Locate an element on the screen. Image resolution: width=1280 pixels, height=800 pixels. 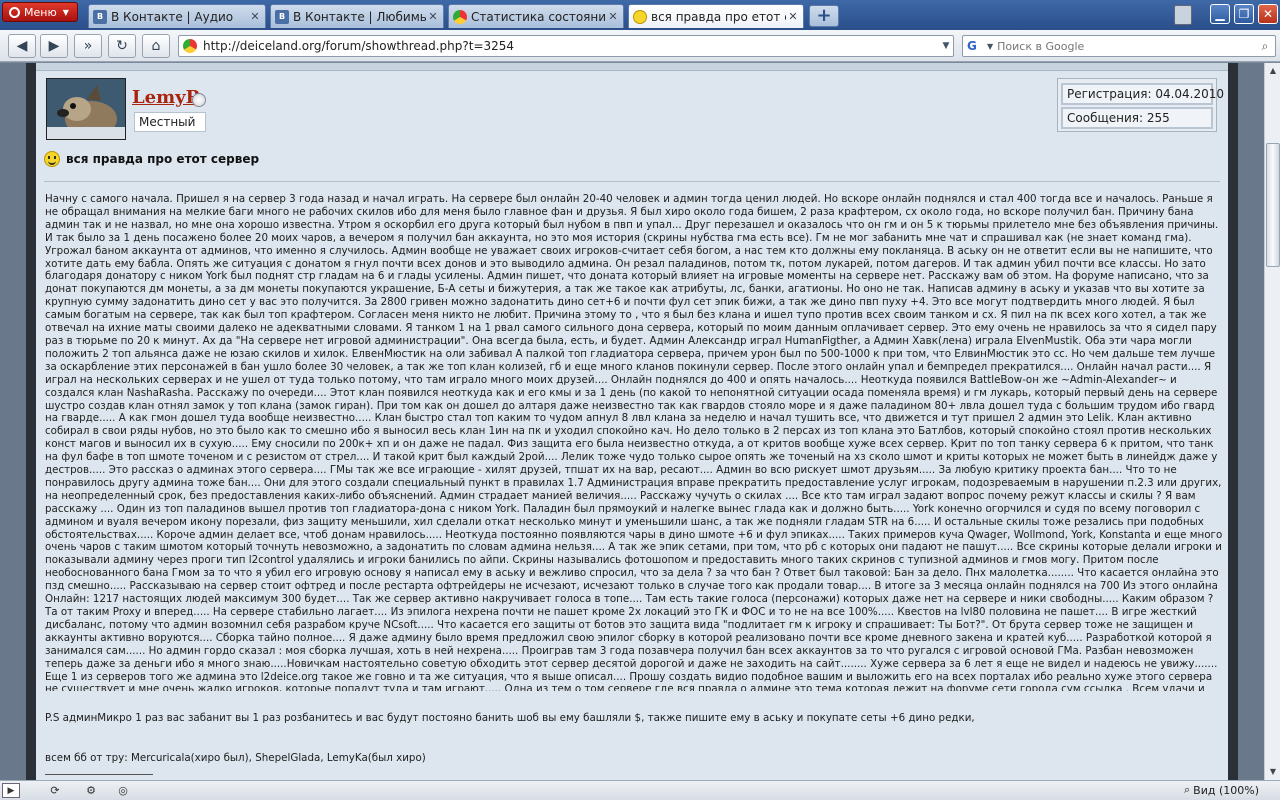
menu-label: Меню is located at coordinates (40, 12).